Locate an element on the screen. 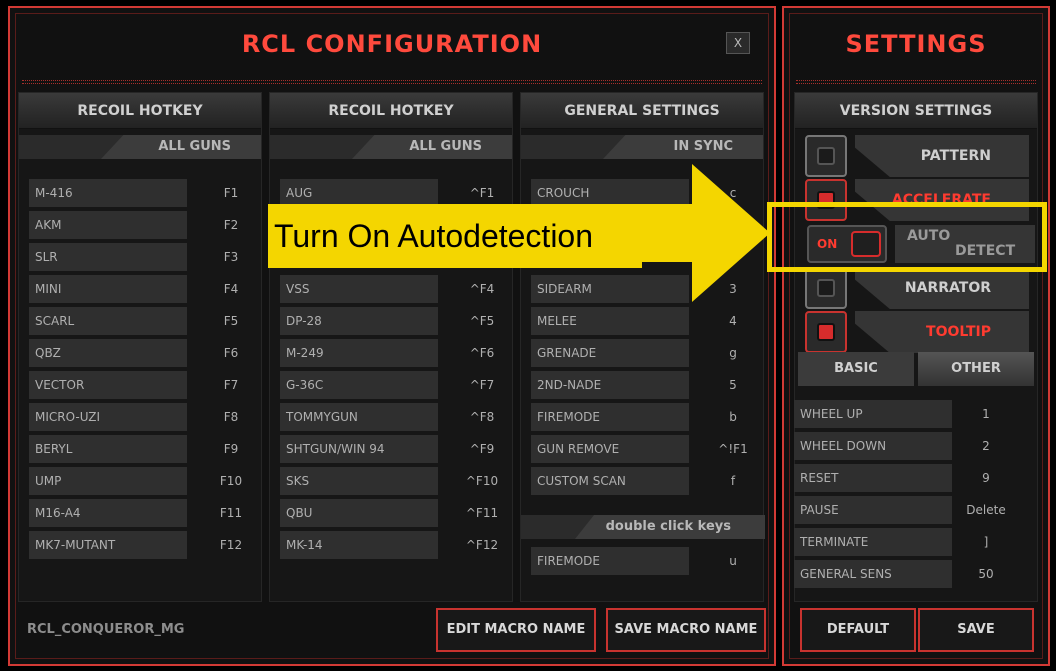 The image size is (1056, 671). row-value: Delete is located at coordinates (986, 510).